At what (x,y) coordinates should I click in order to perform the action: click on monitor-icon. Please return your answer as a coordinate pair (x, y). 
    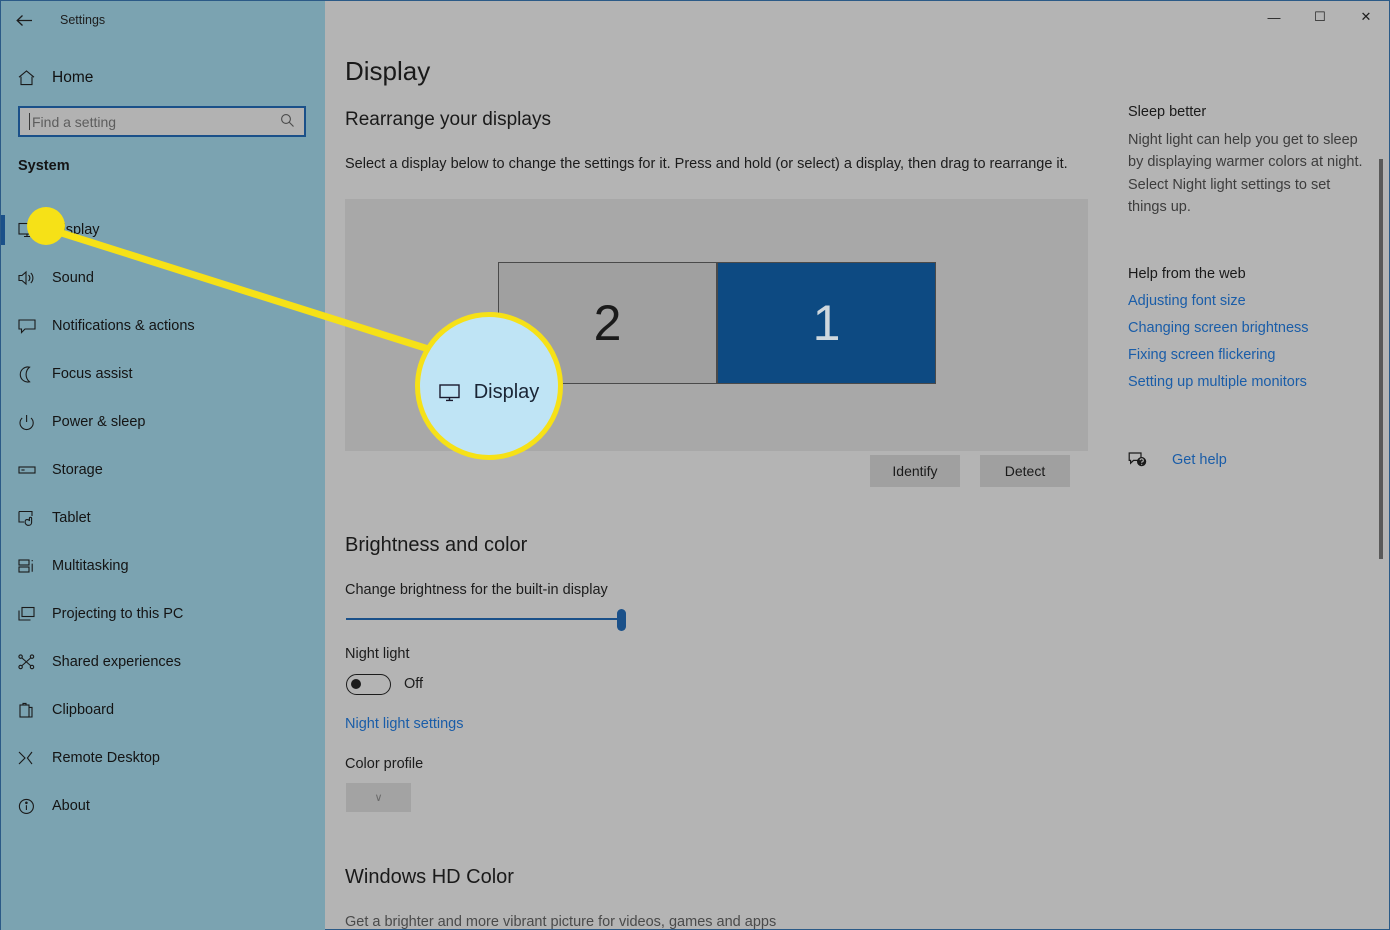
    Looking at the image, I should click on (33, 230).